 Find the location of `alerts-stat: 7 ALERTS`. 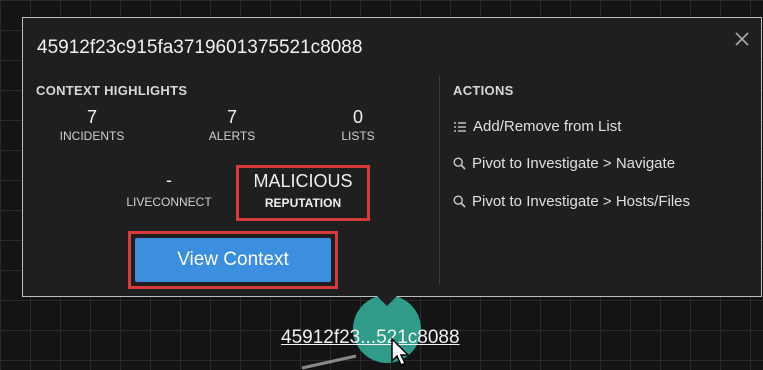

alerts-stat: 7 ALERTS is located at coordinates (232, 125).